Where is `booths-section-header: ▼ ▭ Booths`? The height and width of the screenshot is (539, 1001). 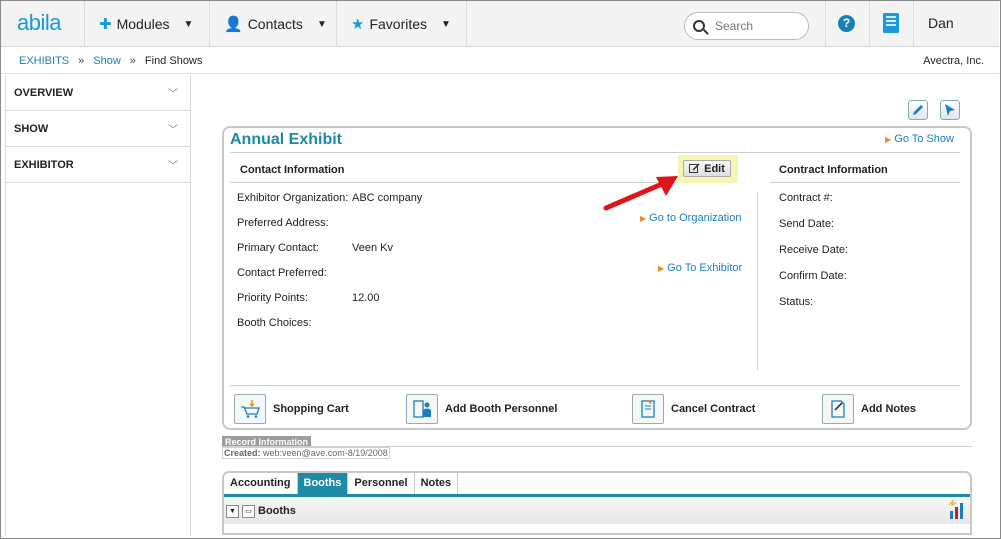 booths-section-header: ▼ ▭ Booths is located at coordinates (597, 511).